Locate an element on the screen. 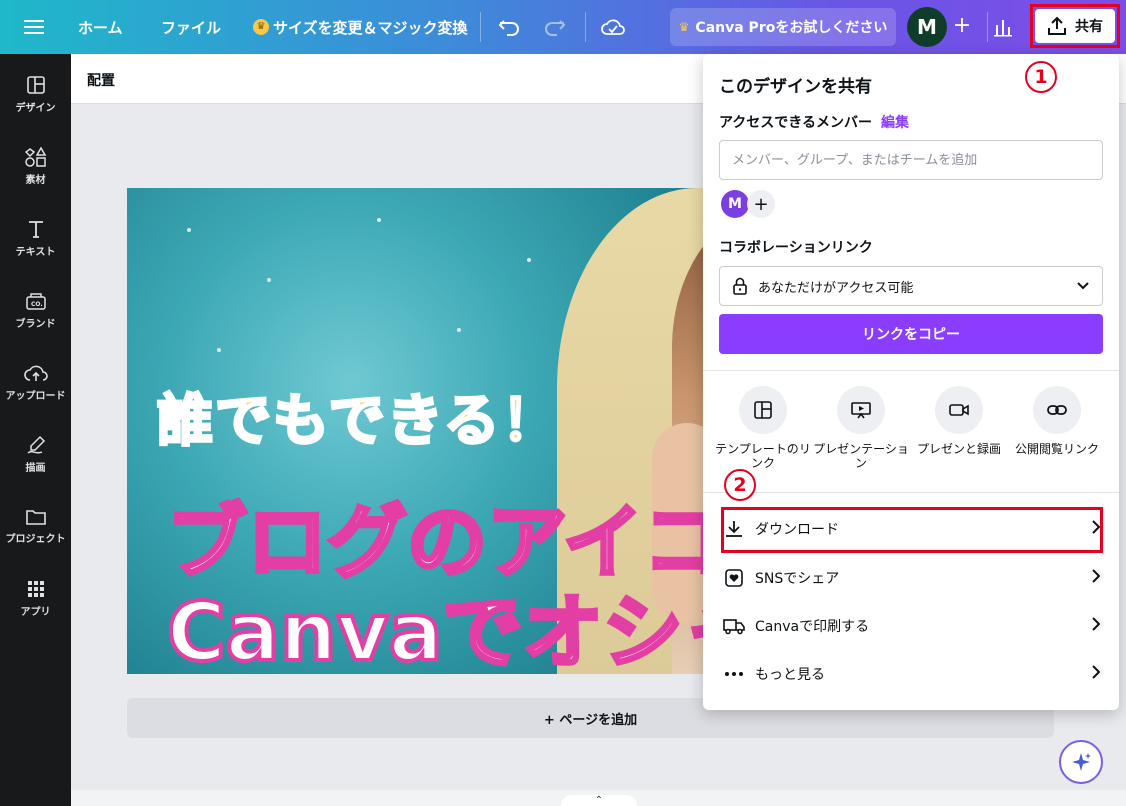 This screenshot has height=806, width=1126. present-record-option: プレゼンと録画 is located at coordinates (959, 421).